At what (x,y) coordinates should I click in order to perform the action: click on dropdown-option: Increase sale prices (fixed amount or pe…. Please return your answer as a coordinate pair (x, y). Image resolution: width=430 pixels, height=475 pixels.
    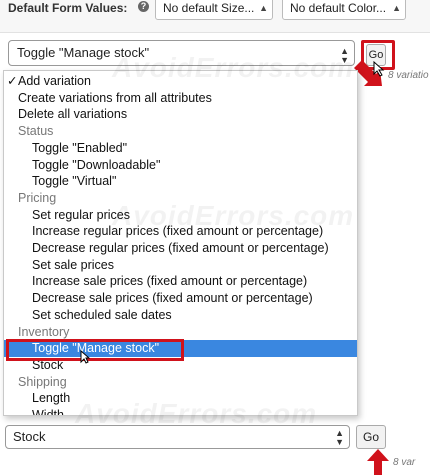
    Looking at the image, I should click on (180, 281).